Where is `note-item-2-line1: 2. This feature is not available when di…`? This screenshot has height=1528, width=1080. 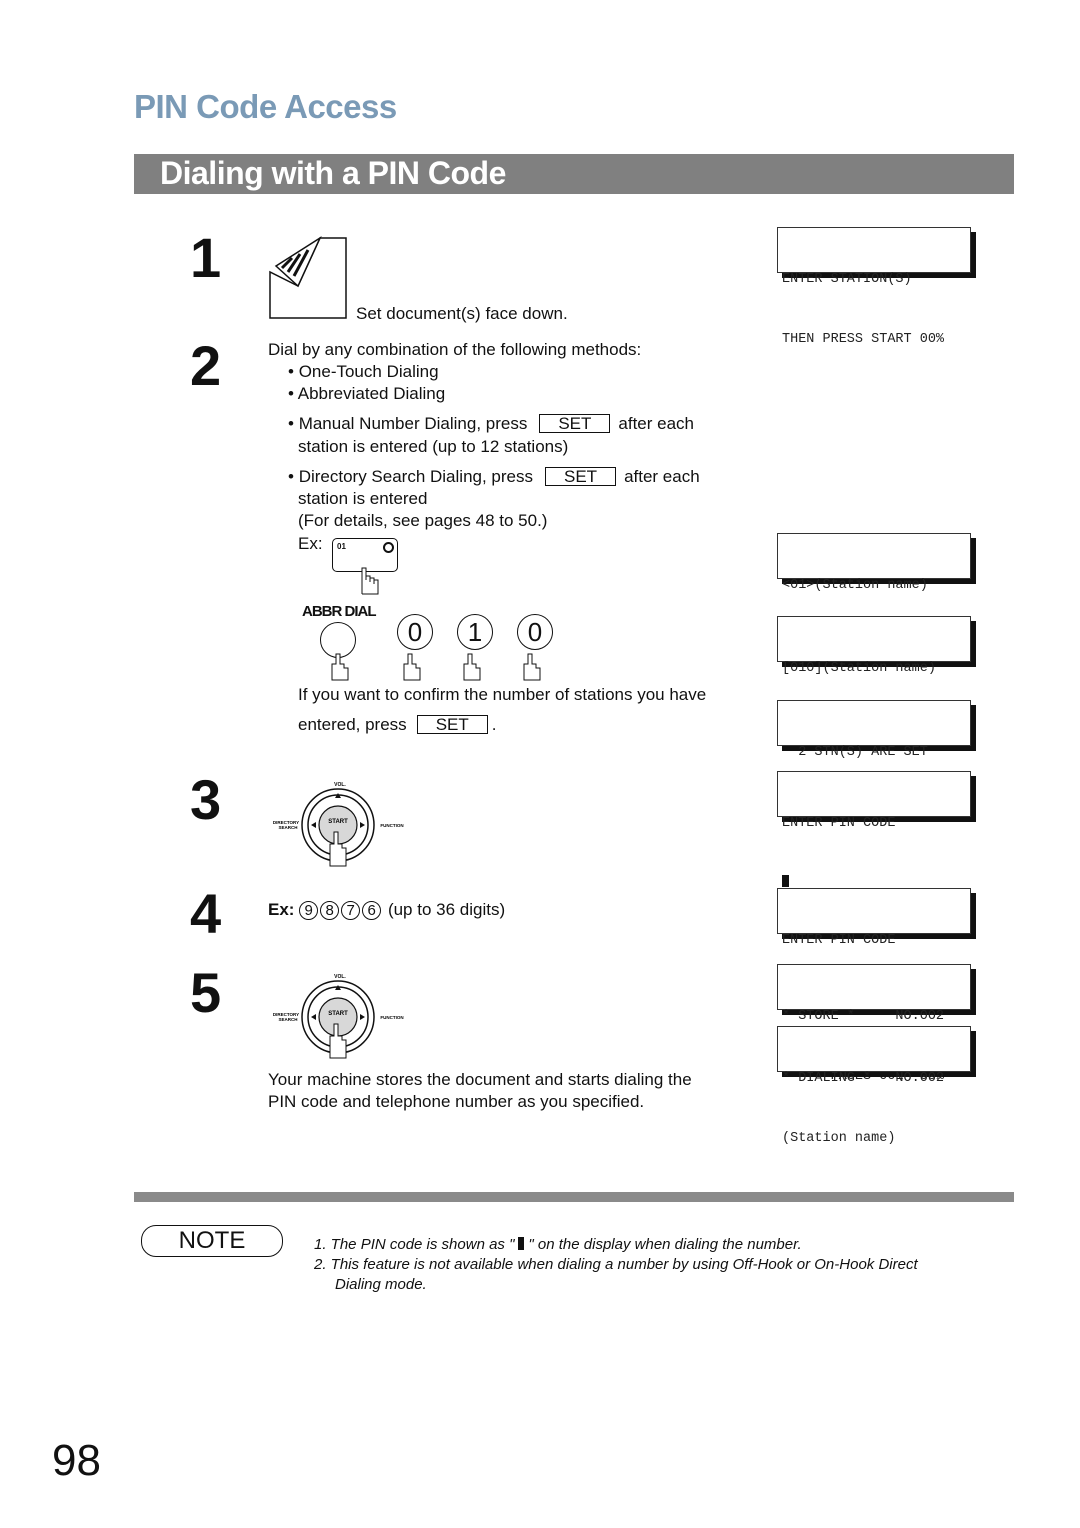
note-item-2-line1: 2. This feature is not available when di… is located at coordinates (616, 1264).